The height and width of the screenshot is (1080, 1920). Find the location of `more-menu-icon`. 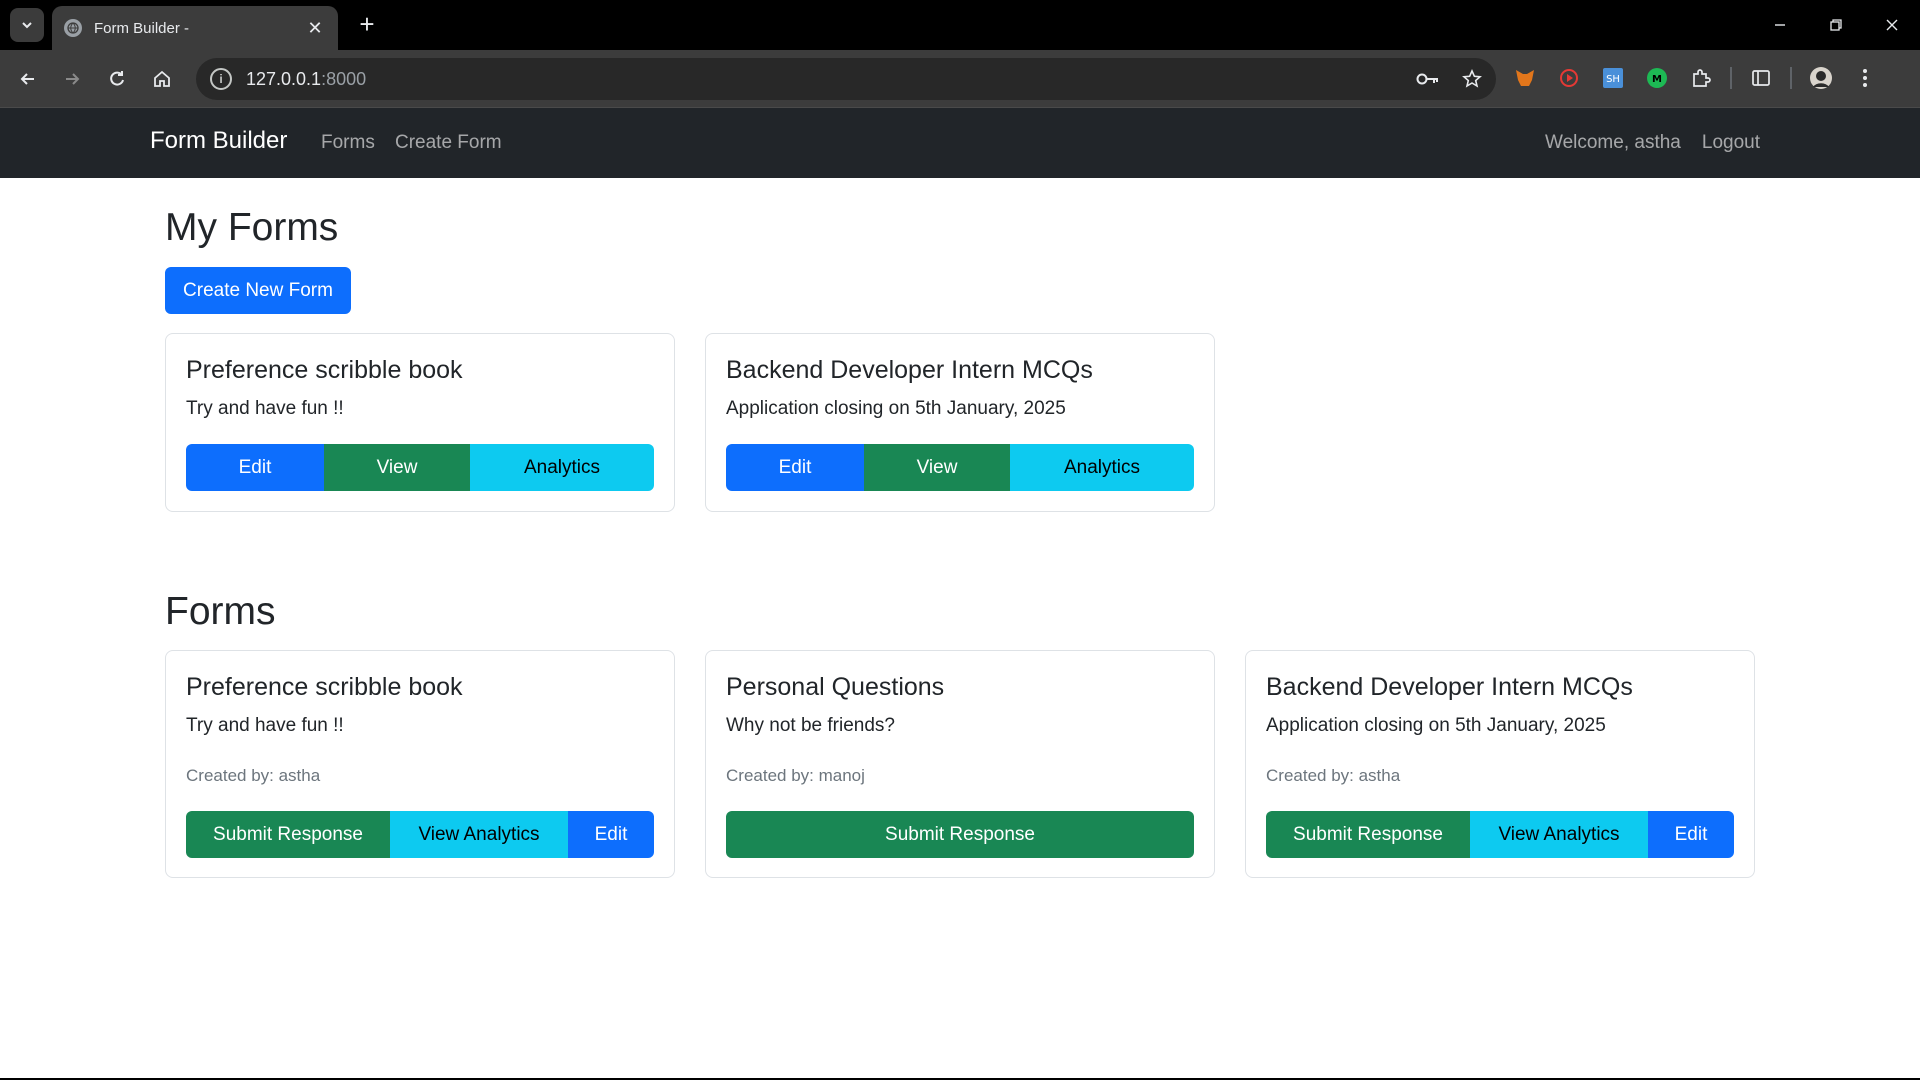

more-menu-icon is located at coordinates (1865, 78).